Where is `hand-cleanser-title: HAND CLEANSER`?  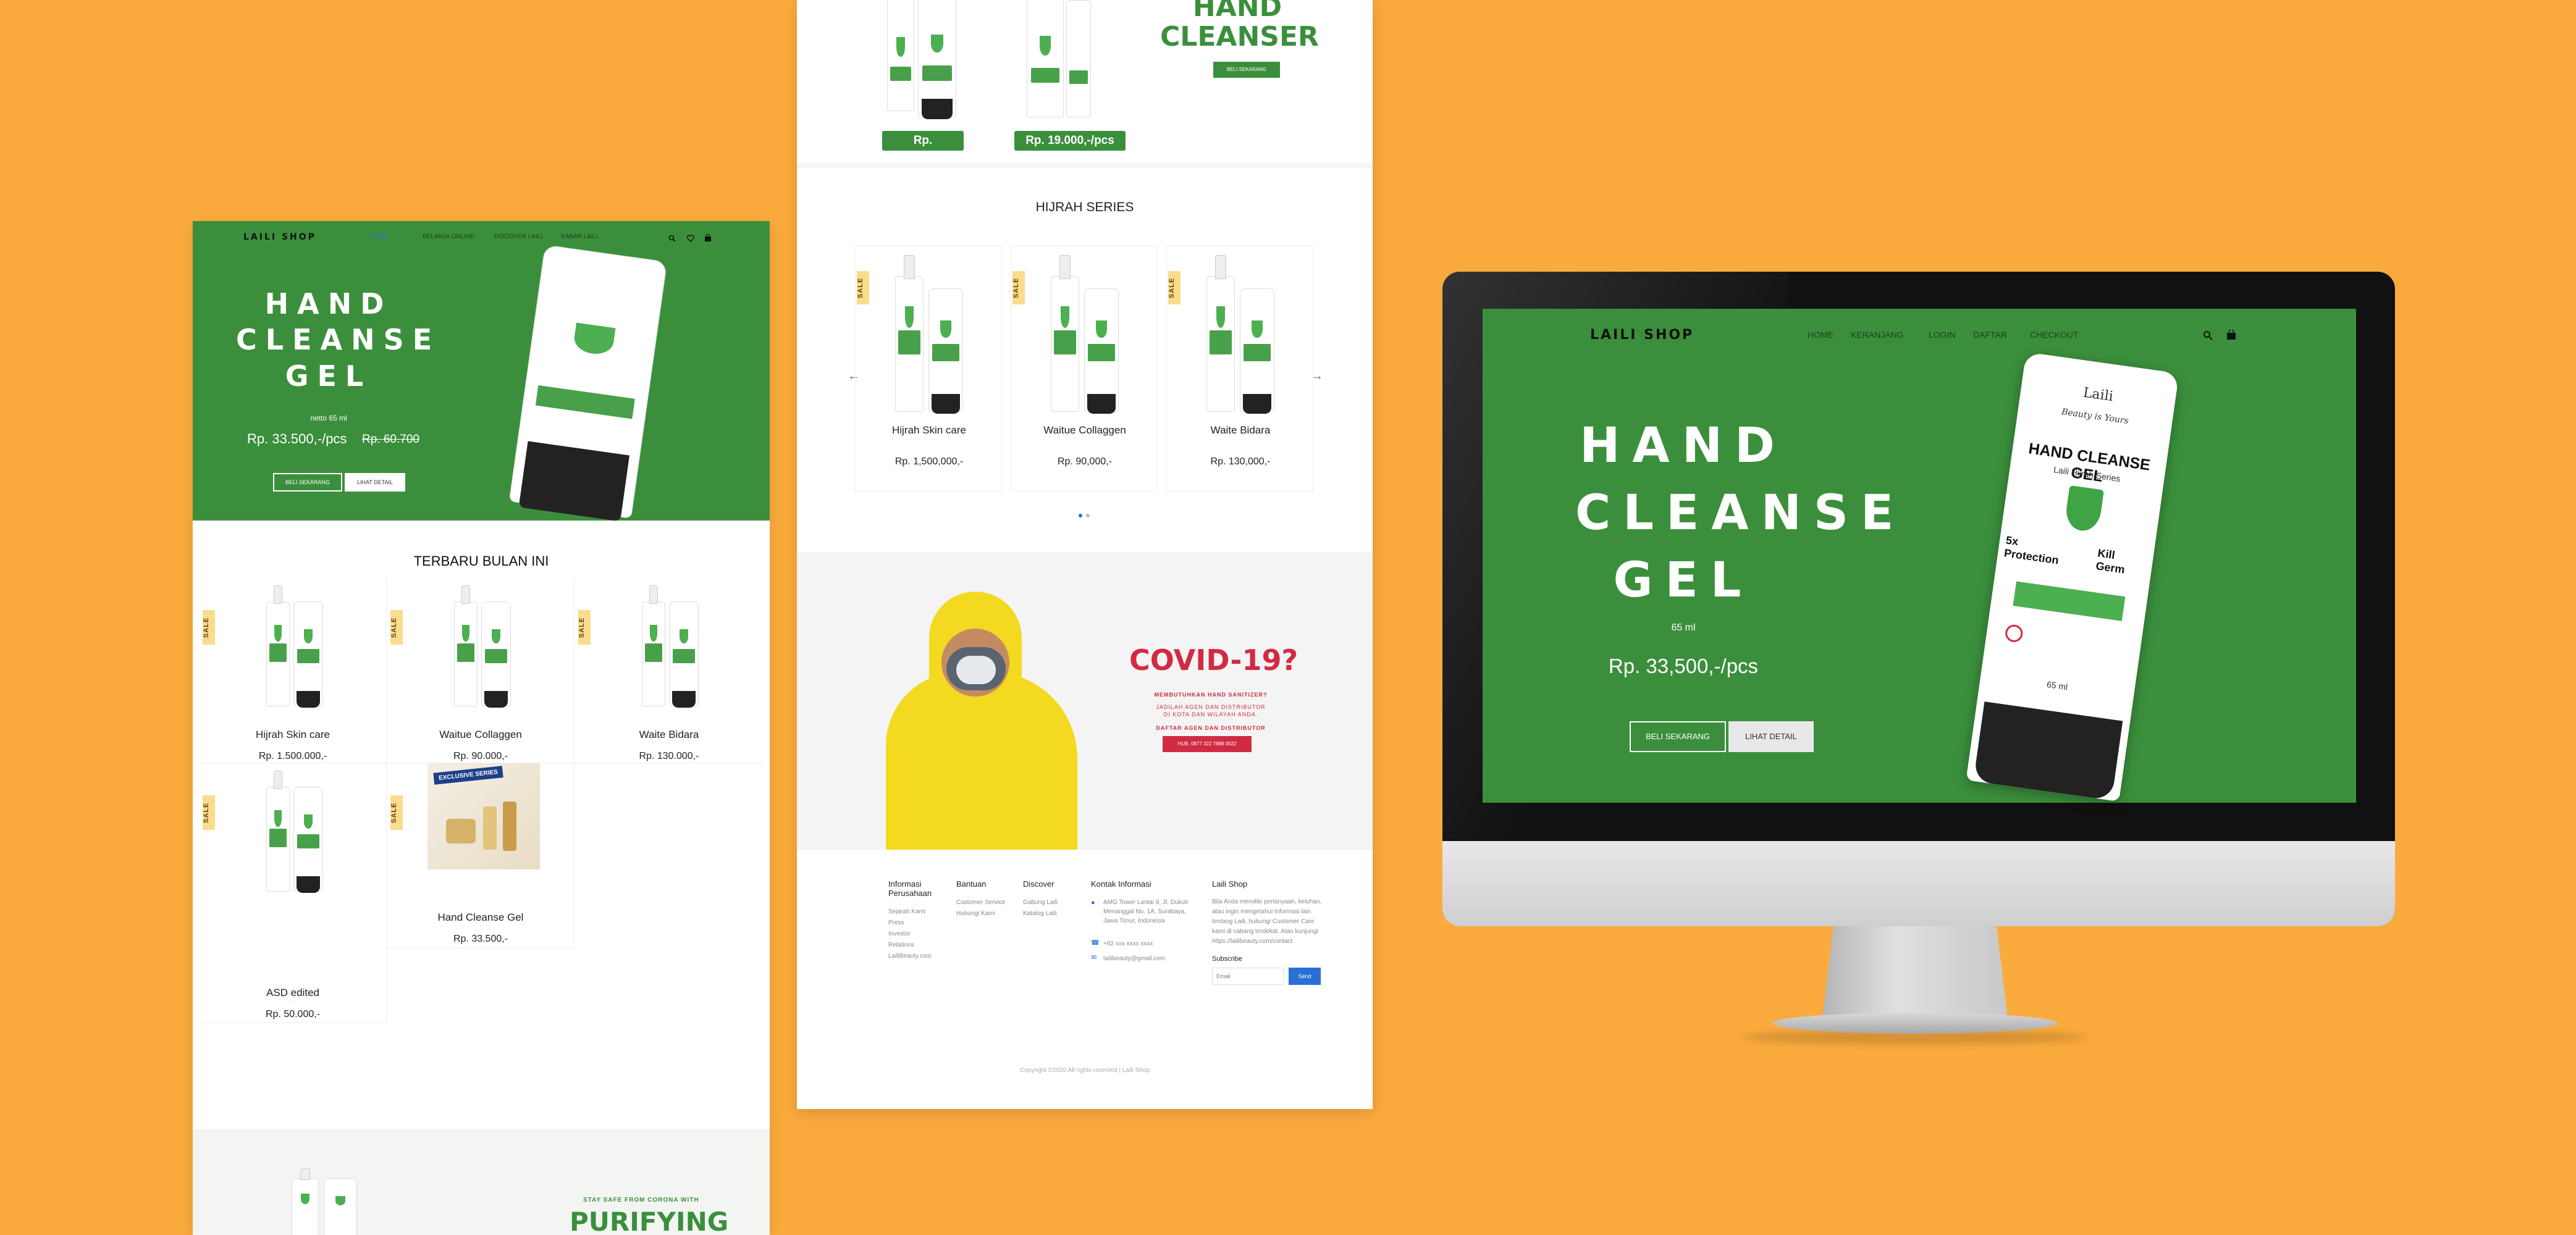 hand-cleanser-title: HAND CLEANSER is located at coordinates (1239, 27).